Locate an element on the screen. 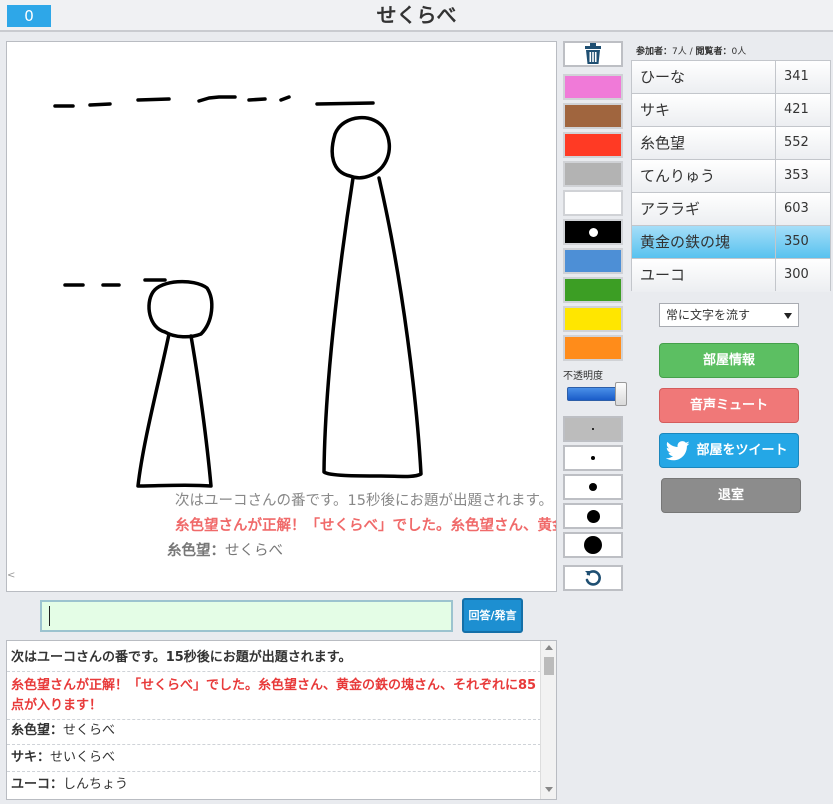  pen-size-5-button is located at coordinates (593, 545).